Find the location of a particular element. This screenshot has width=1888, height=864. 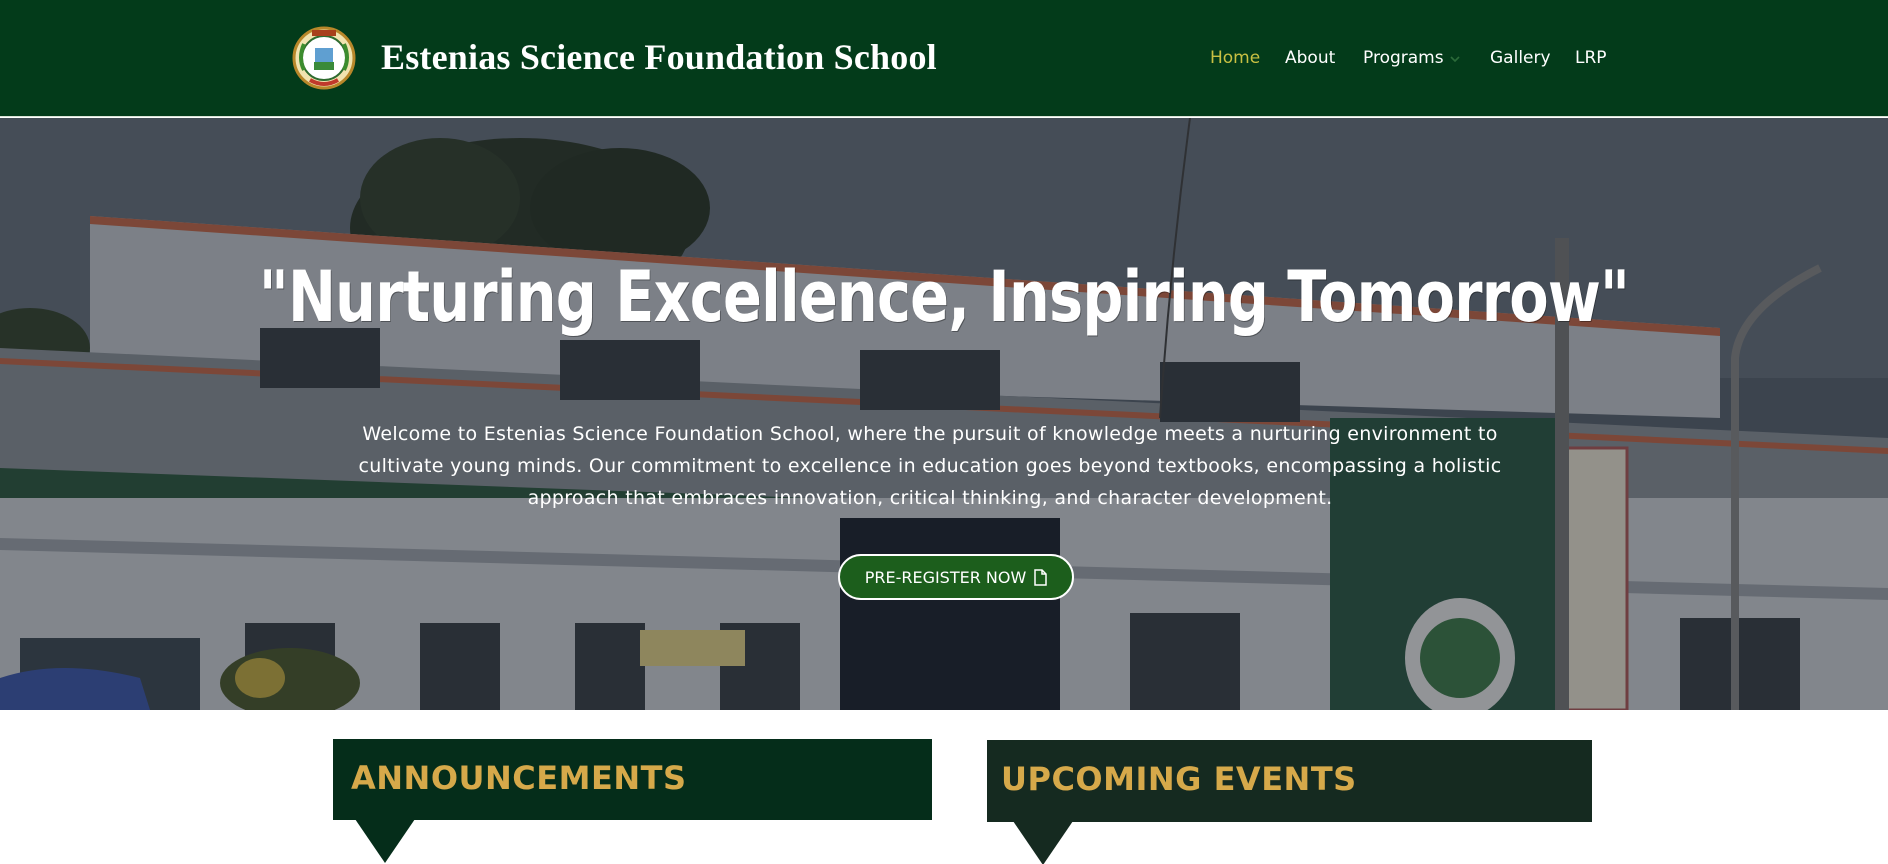

site-brand-name: Estenias Science Foundation School is located at coordinates (659, 57).